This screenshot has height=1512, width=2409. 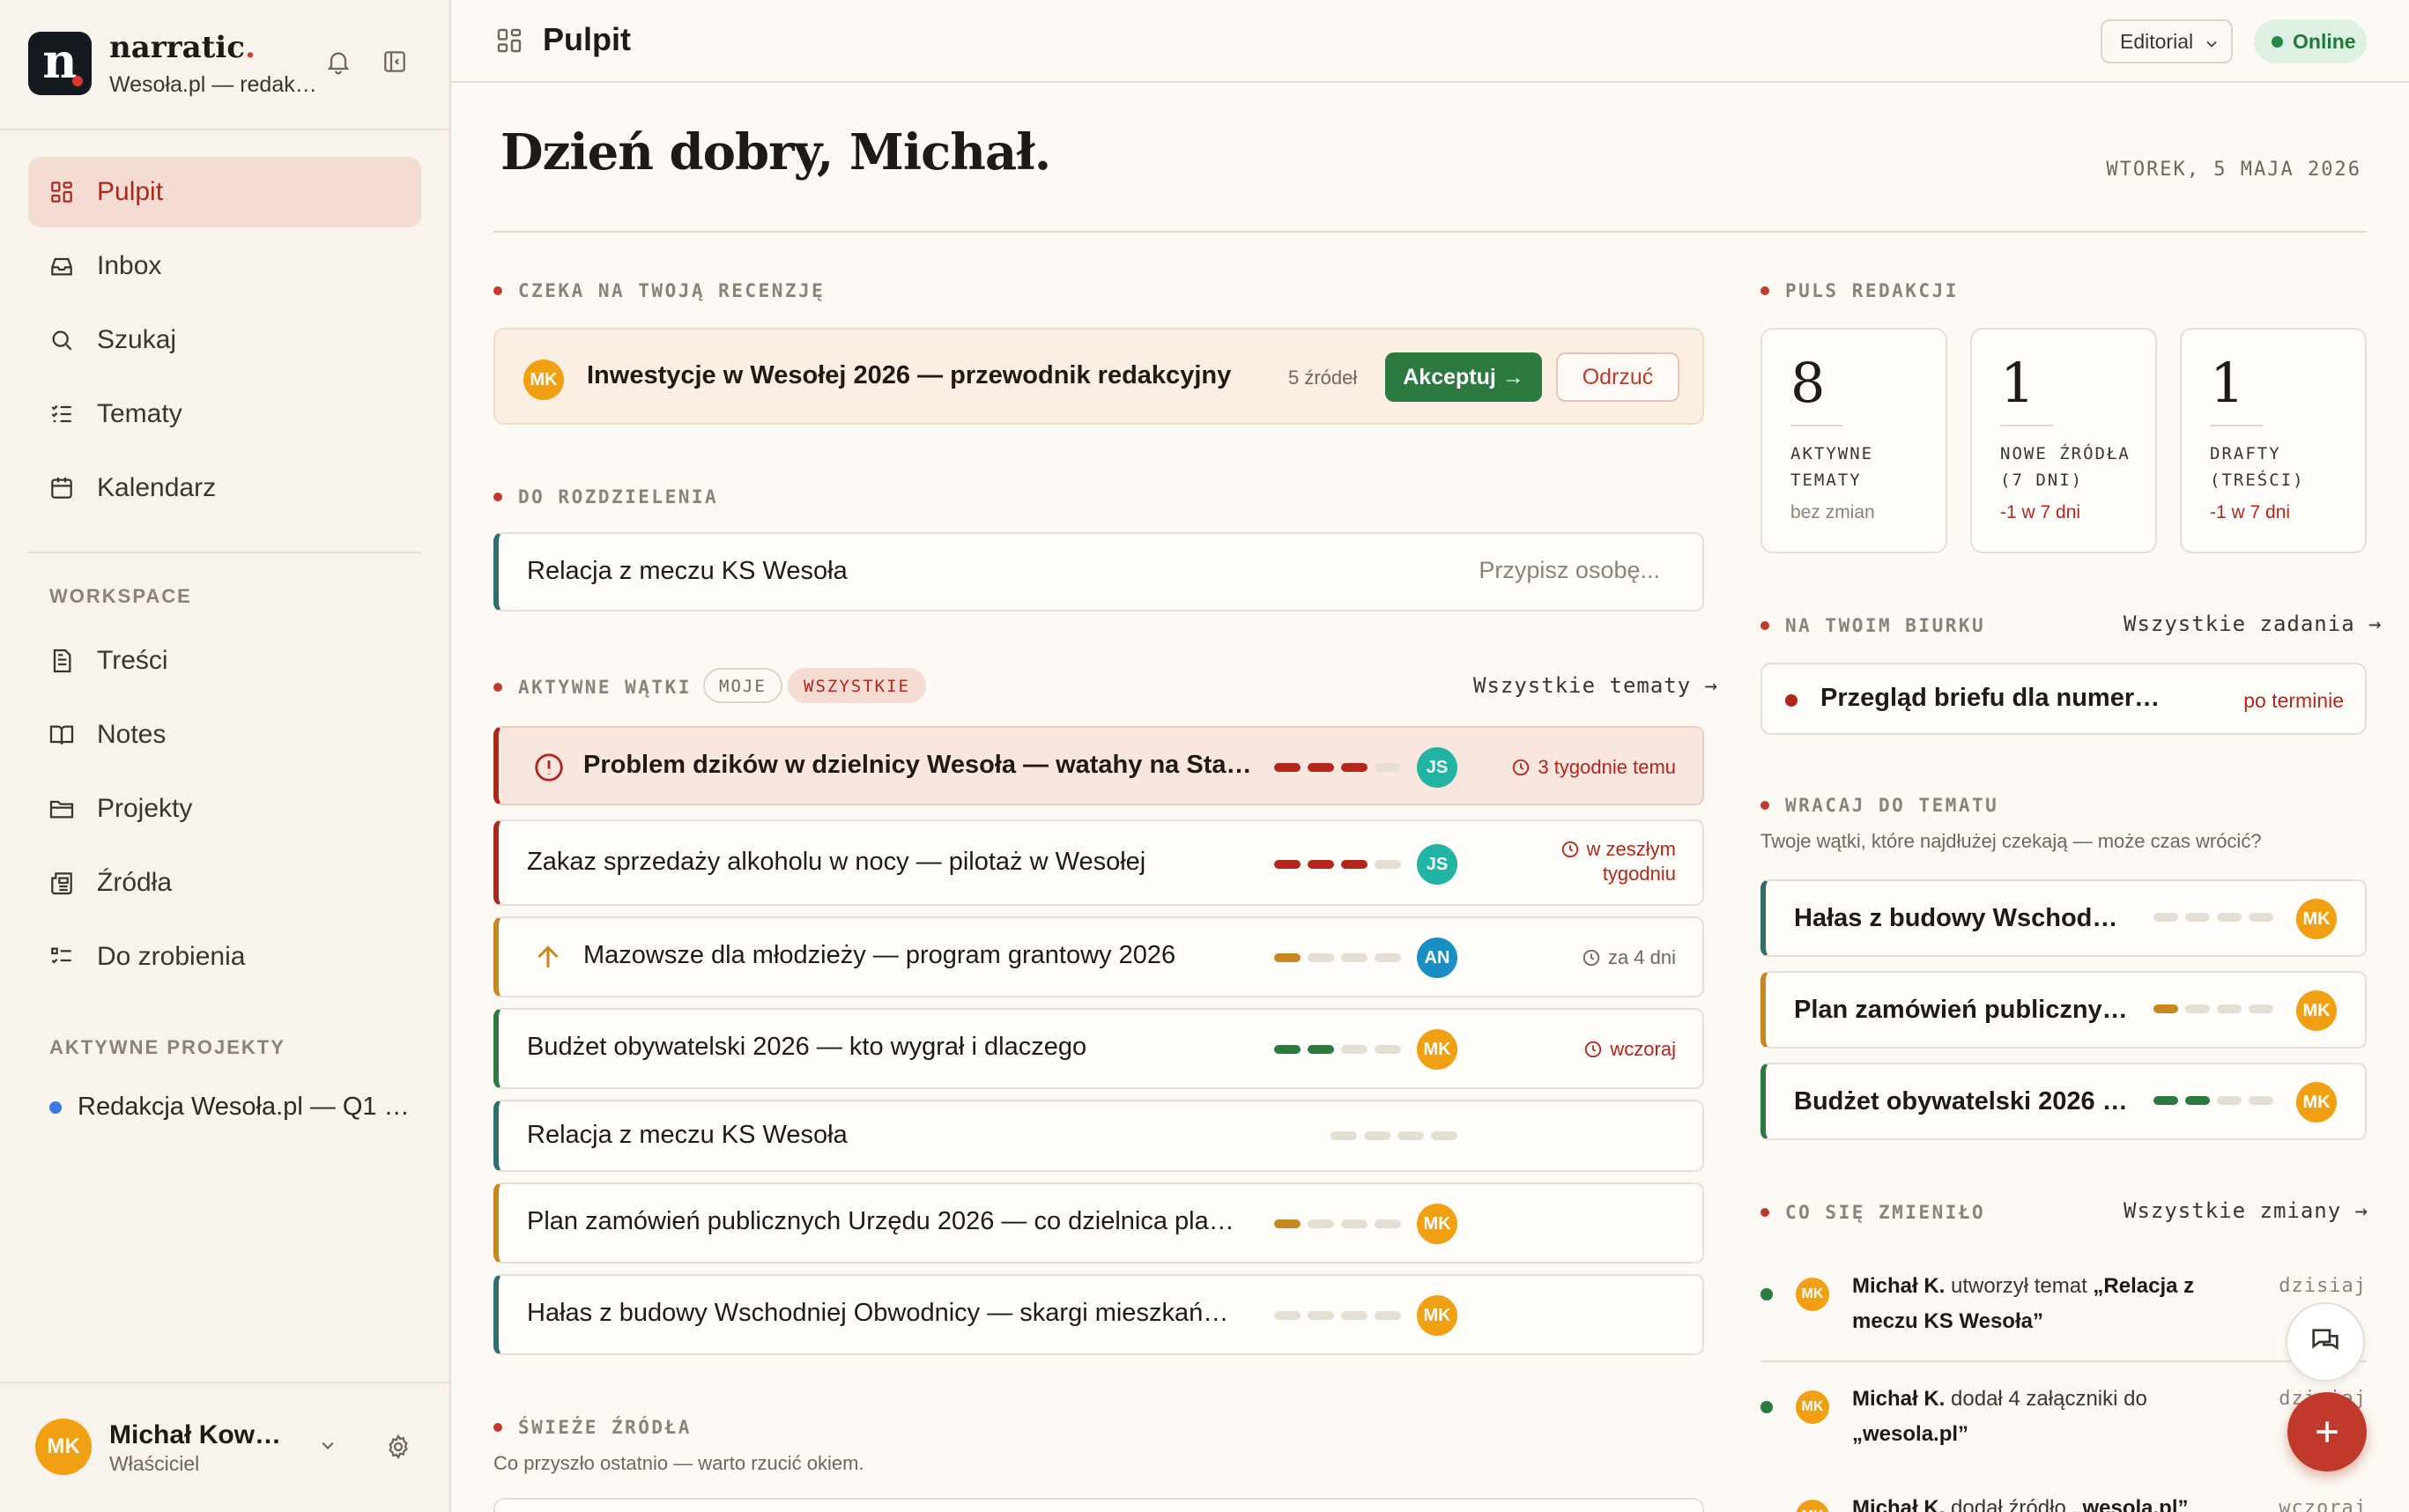 What do you see at coordinates (60, 63) in the screenshot?
I see `brand-logo: n` at bounding box center [60, 63].